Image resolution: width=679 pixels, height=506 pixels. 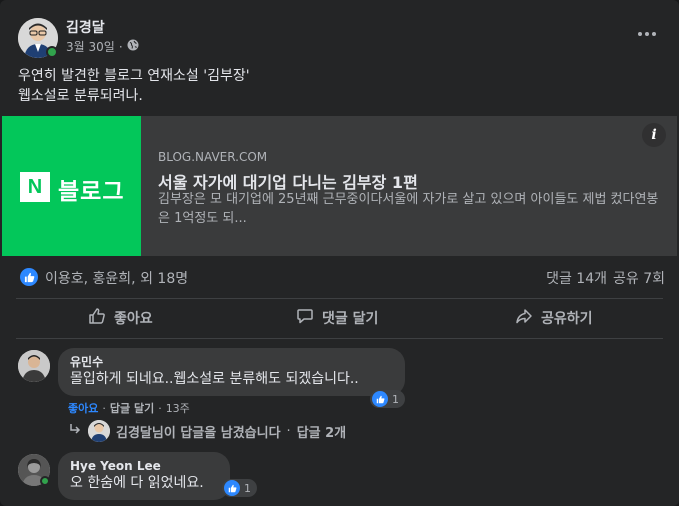 I want to click on engagement-counts: 댓글 14개 공유 7회, so click(x=605, y=278).